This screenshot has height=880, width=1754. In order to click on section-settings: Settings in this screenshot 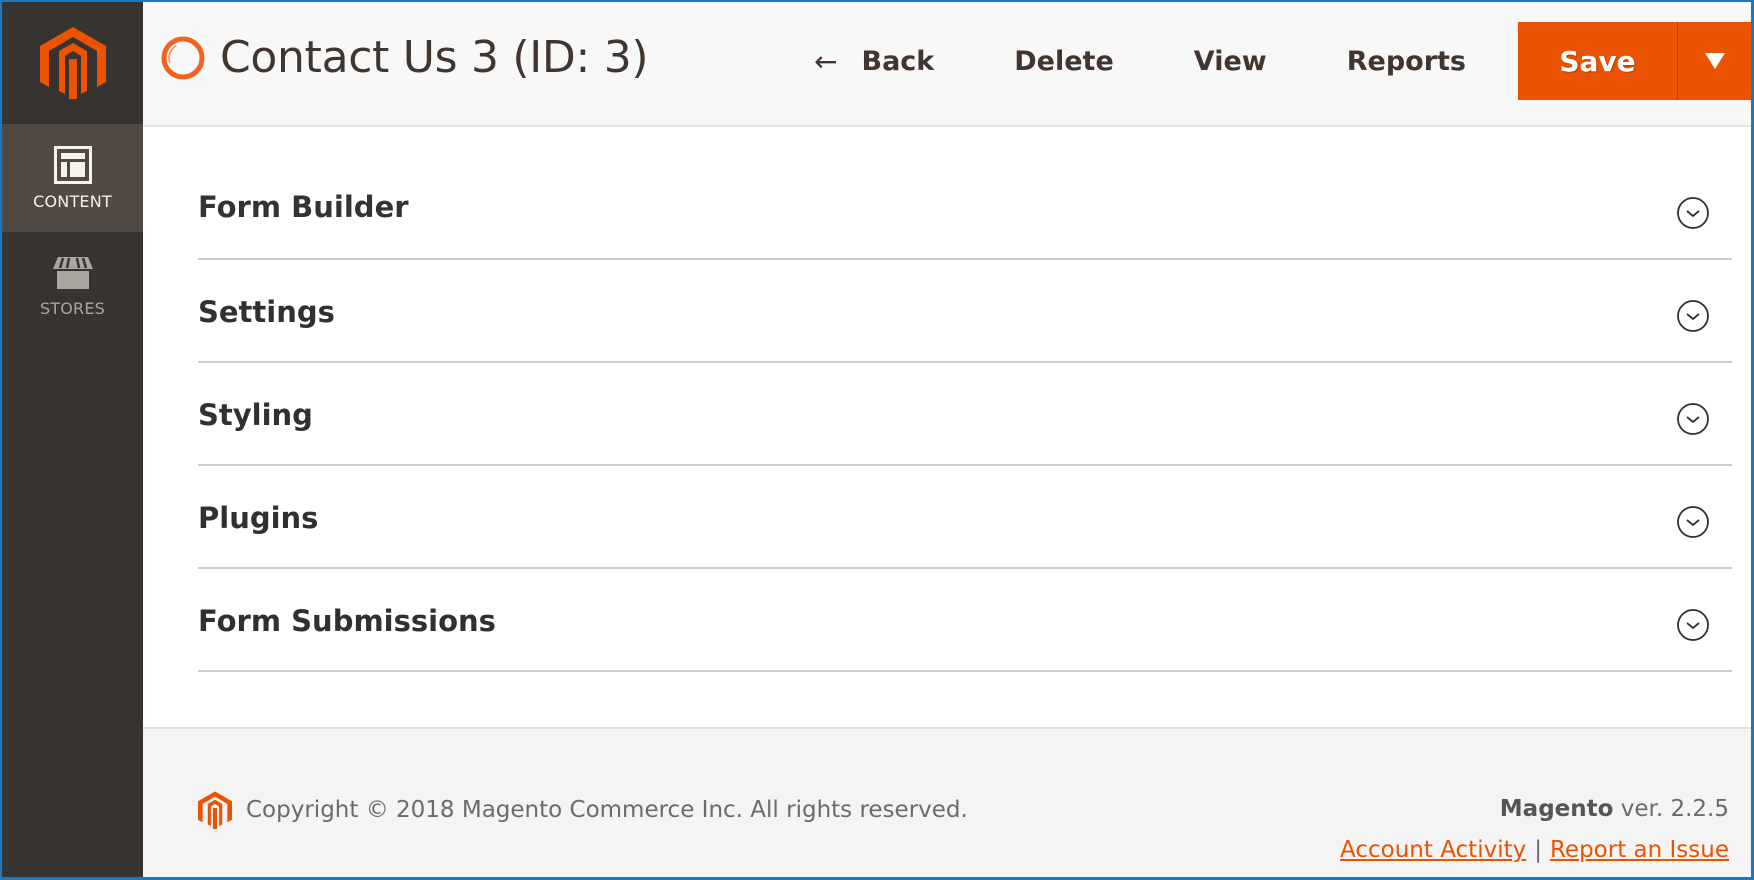, I will do `click(965, 311)`.